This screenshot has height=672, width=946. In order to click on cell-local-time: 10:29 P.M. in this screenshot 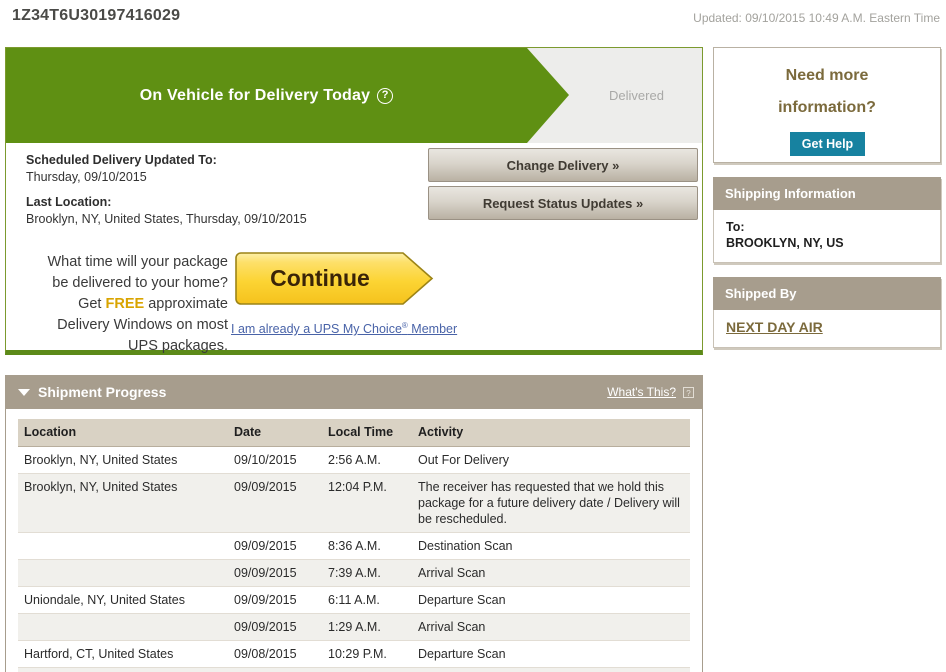, I will do `click(367, 654)`.